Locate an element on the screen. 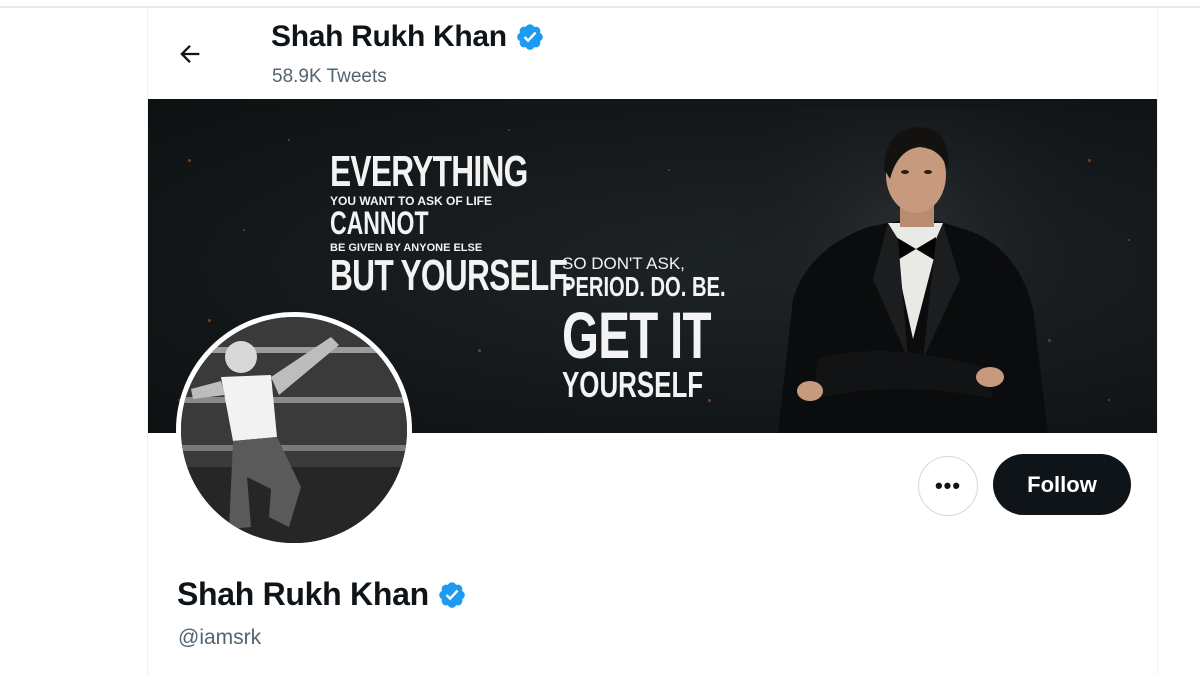  banner-text-yourself: BUT YOURSELF. is located at coordinates (451, 275).